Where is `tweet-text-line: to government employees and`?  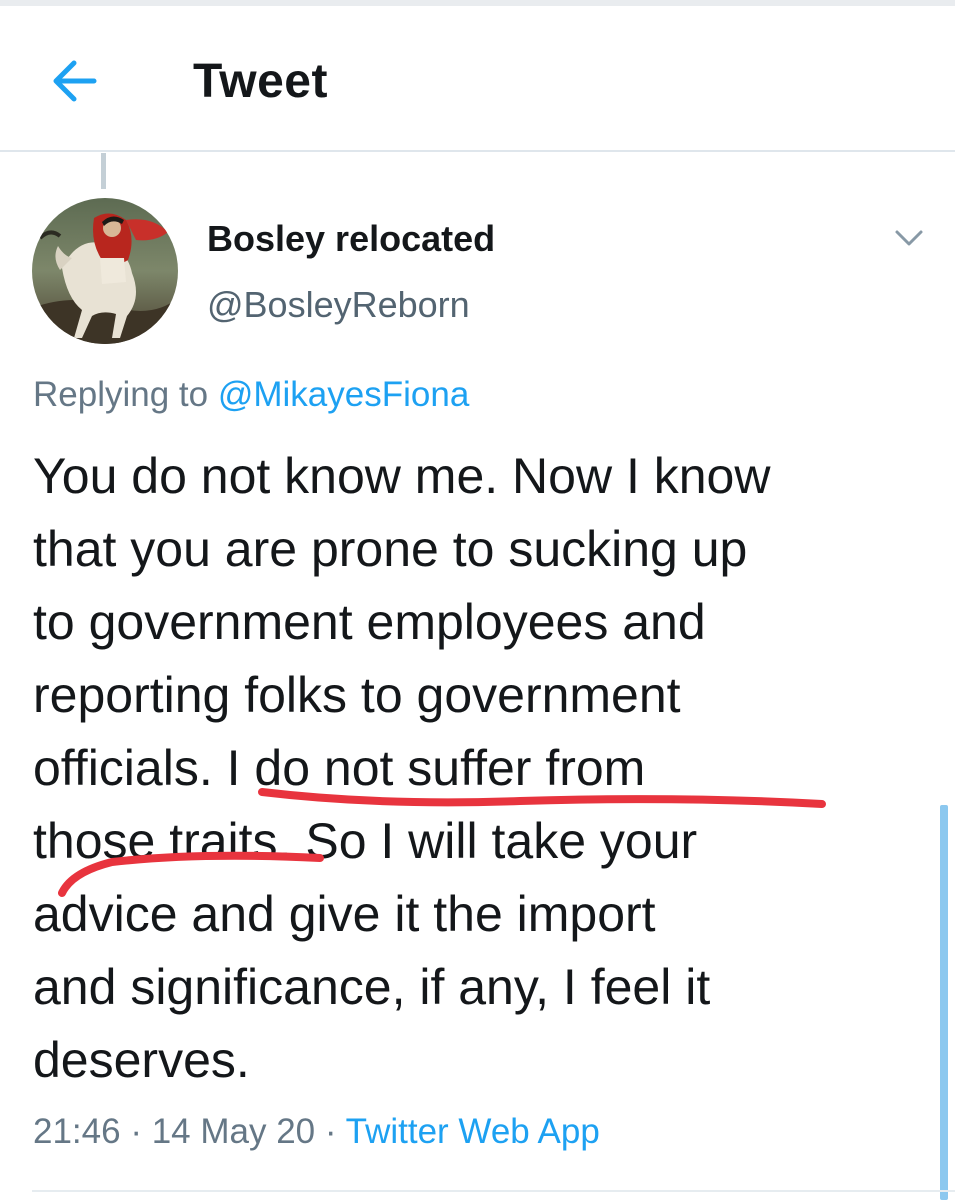 tweet-text-line: to government employees and is located at coordinates (369, 622).